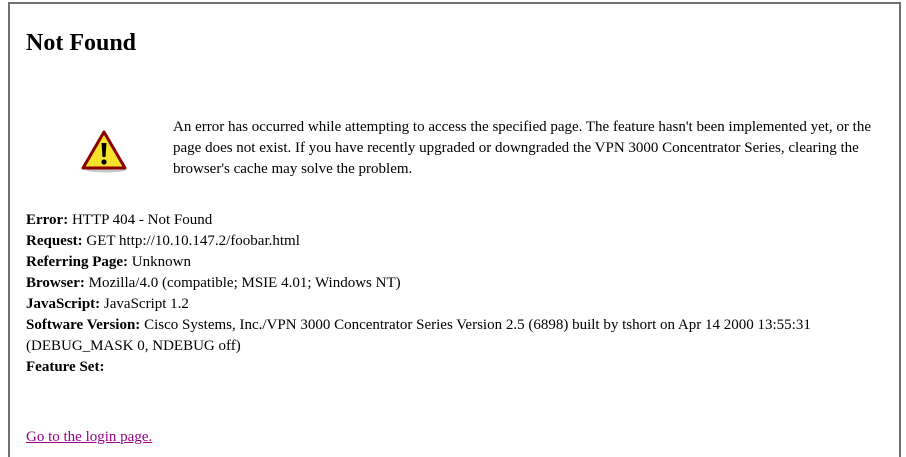 The height and width of the screenshot is (457, 906). What do you see at coordinates (193, 241) in the screenshot?
I see `detail-request-value: GET http://10.10.147.2/foobar.html` at bounding box center [193, 241].